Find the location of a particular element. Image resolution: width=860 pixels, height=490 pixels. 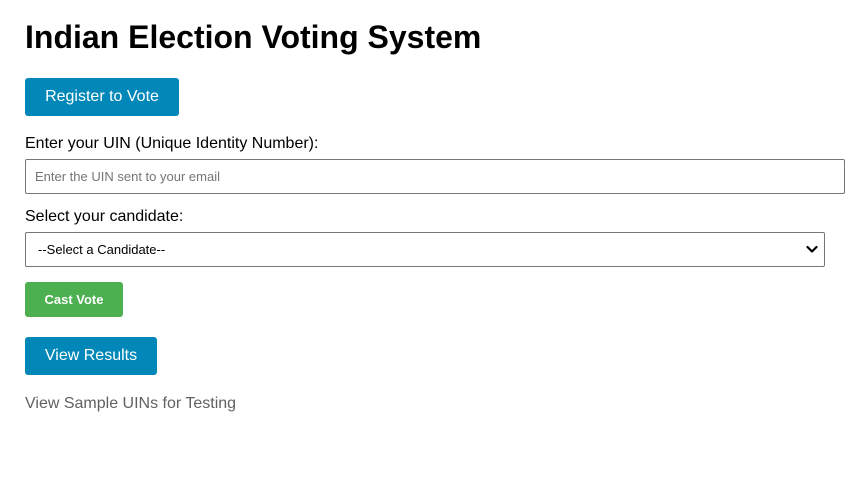

register-to-vote-button: Register to Vote is located at coordinates (102, 97).